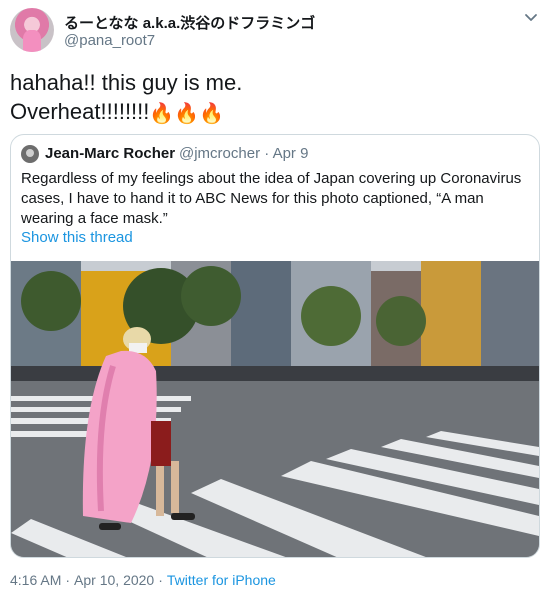  I want to click on tweet-text-line-2: Overheat!!!!!!!!🔥🔥🔥, so click(275, 111).